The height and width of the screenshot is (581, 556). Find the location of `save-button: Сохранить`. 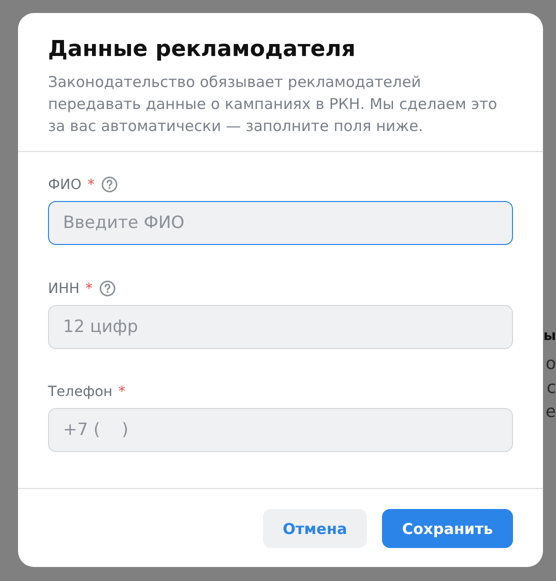

save-button: Сохранить is located at coordinates (447, 528).